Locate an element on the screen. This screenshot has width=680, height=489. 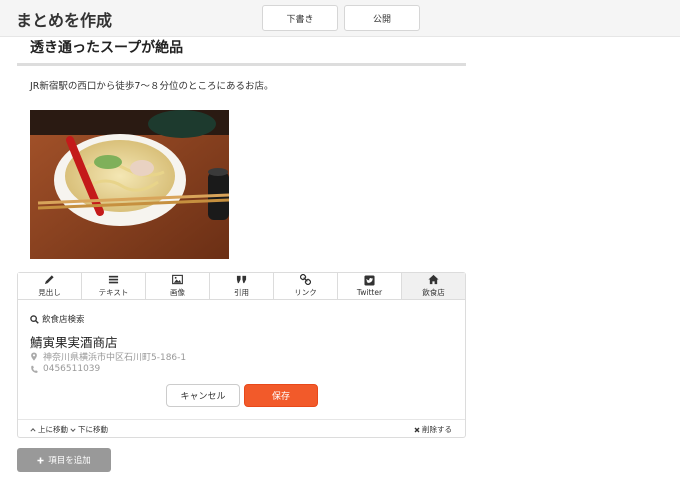
quote-icon is located at coordinates (241, 279).